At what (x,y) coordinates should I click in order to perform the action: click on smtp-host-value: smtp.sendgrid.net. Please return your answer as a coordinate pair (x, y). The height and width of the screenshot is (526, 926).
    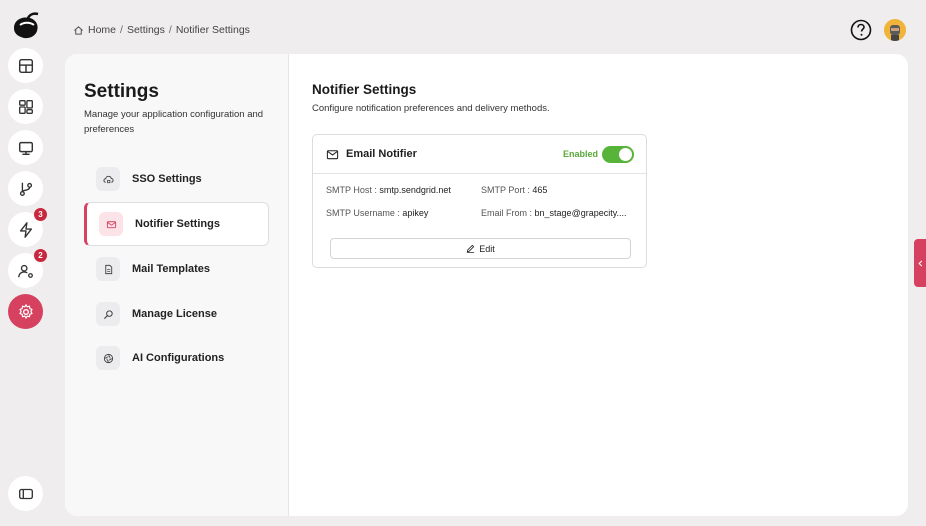
    Looking at the image, I should click on (415, 190).